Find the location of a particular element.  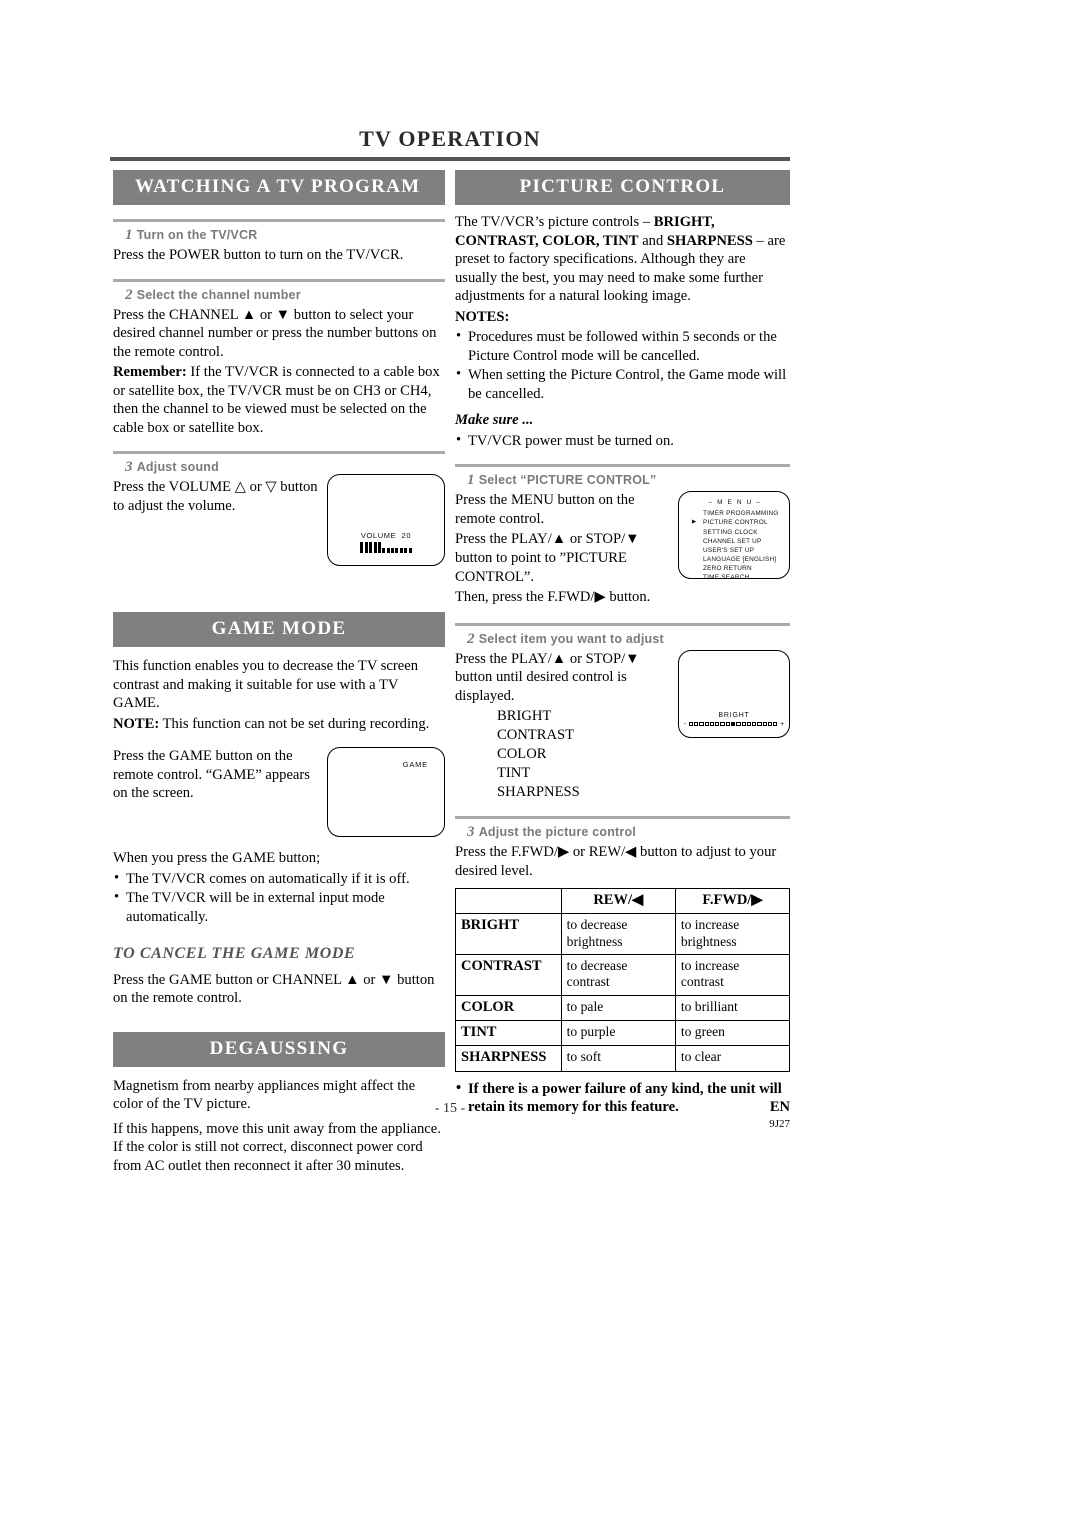

step-header: 1 Select “PICTURE CONTROL” is located at coordinates (622, 480).